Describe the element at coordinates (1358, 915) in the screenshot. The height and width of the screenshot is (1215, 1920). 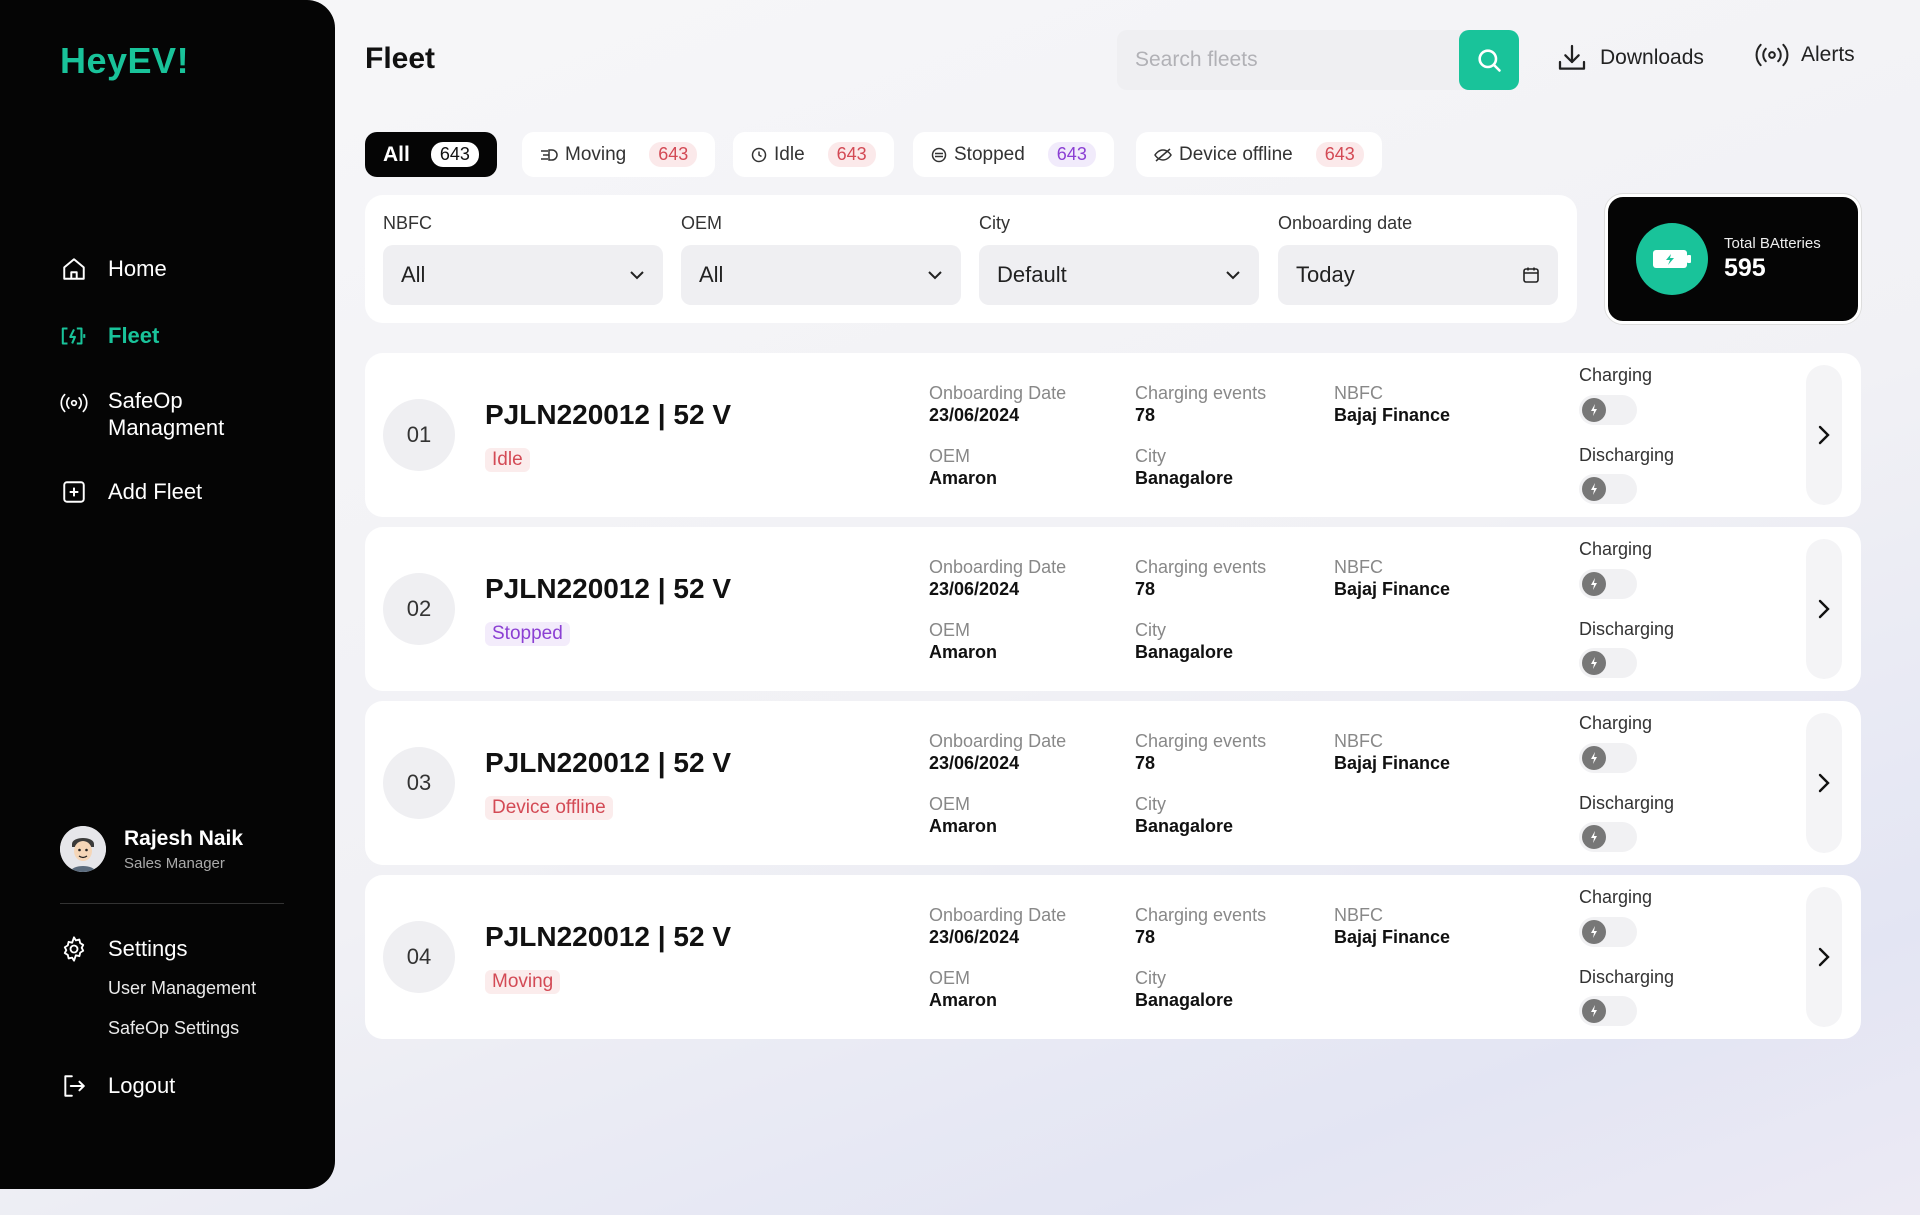
I see `field-label: NBFC` at that location.